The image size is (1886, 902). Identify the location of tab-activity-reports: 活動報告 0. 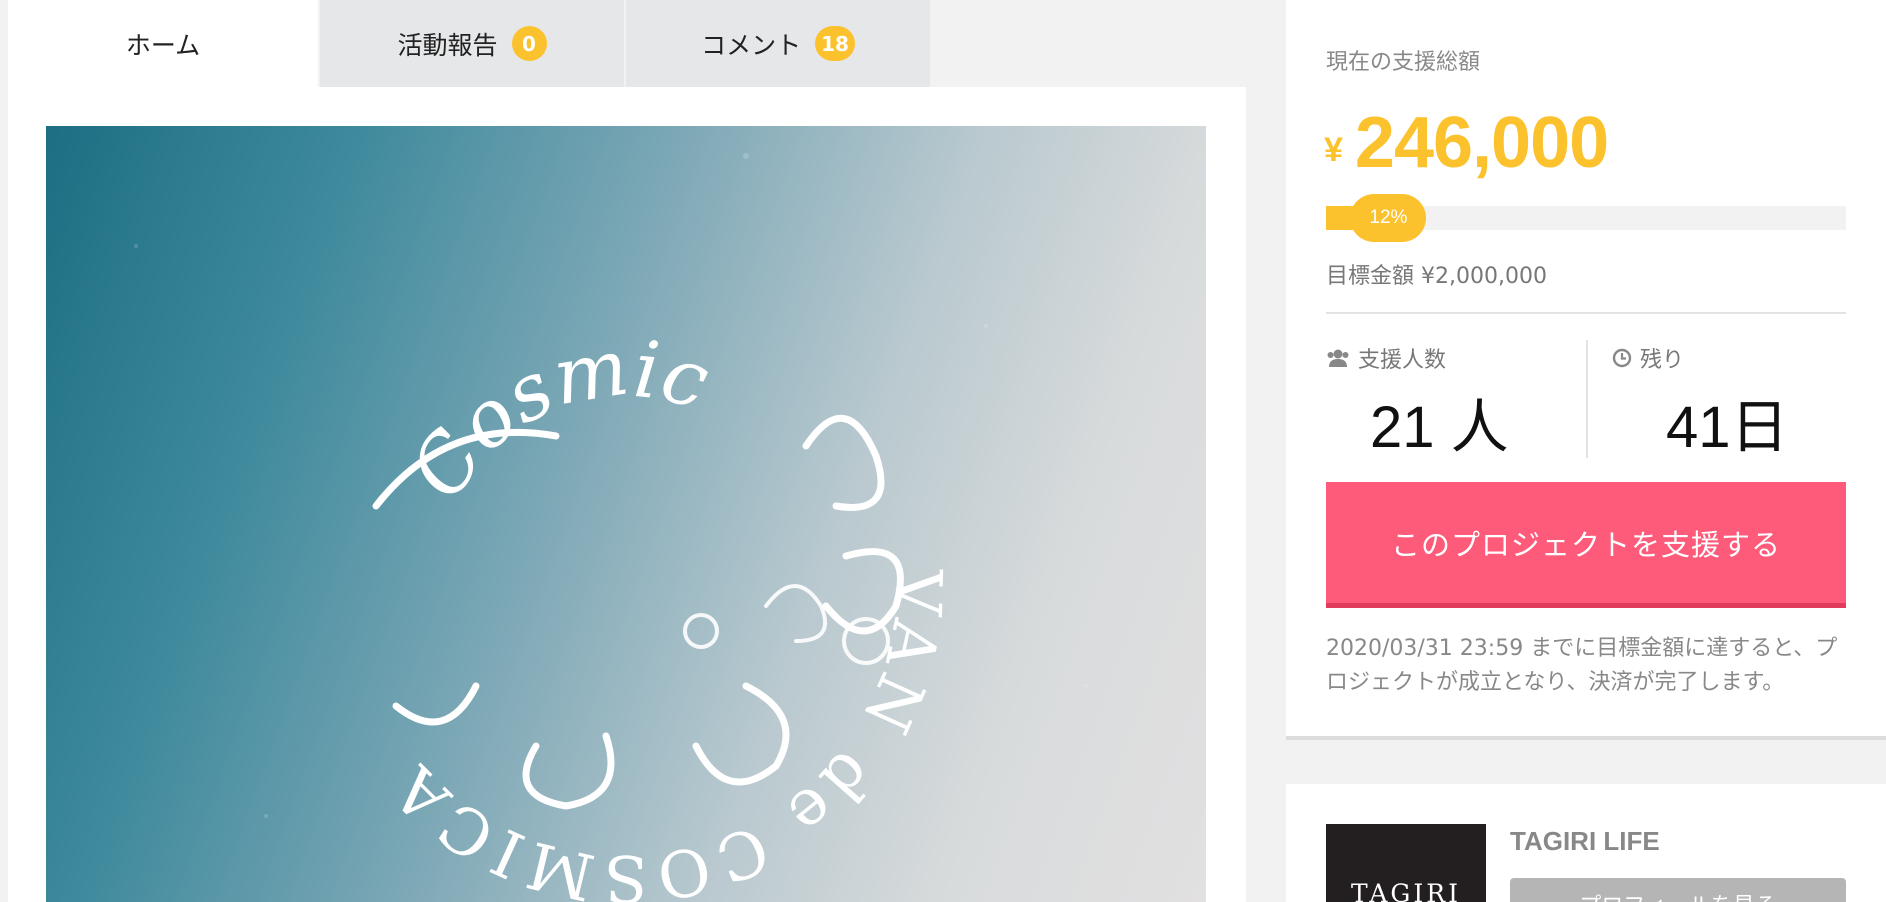
(471, 43).